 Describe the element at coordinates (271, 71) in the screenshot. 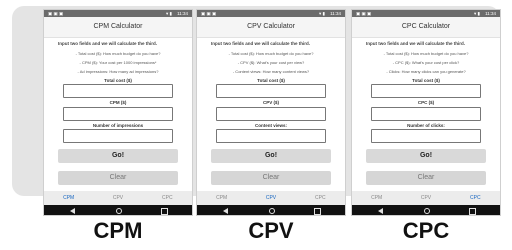

I see `hint-text: - Content views: How many content views?` at that location.